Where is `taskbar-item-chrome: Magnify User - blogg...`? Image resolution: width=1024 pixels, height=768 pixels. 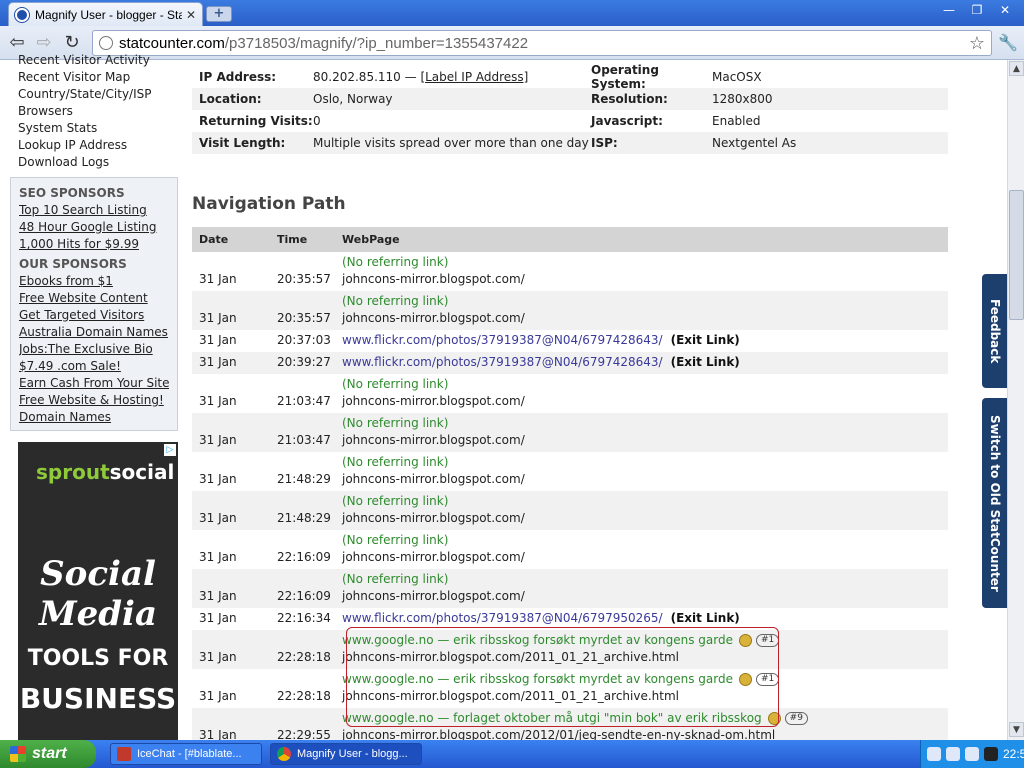
taskbar-item-chrome: Magnify User - blogg... is located at coordinates (346, 754).